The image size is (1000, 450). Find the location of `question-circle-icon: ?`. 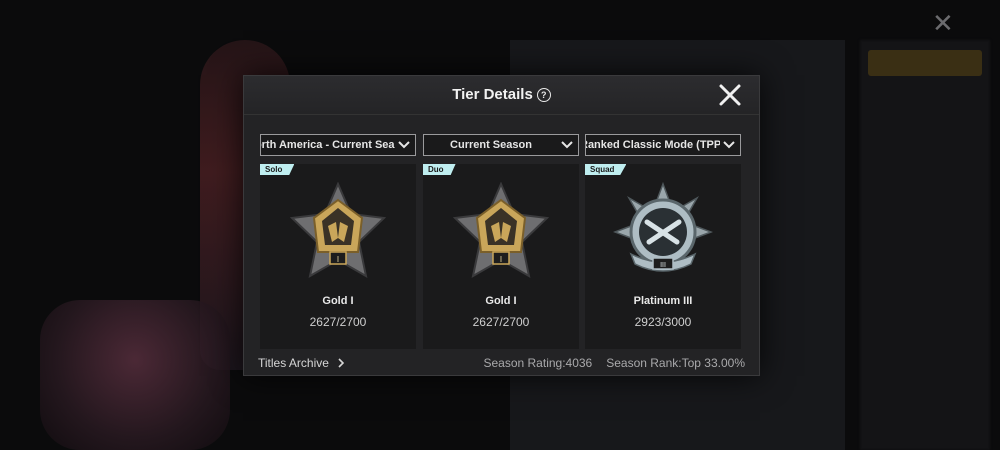

question-circle-icon: ? is located at coordinates (543, 95).